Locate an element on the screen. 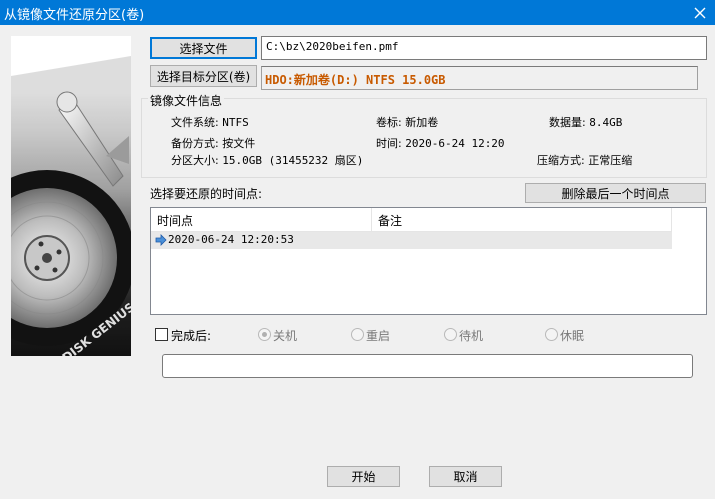 The image size is (715, 499). restore-point-label: 选择要还原的时间点: is located at coordinates (206, 194).